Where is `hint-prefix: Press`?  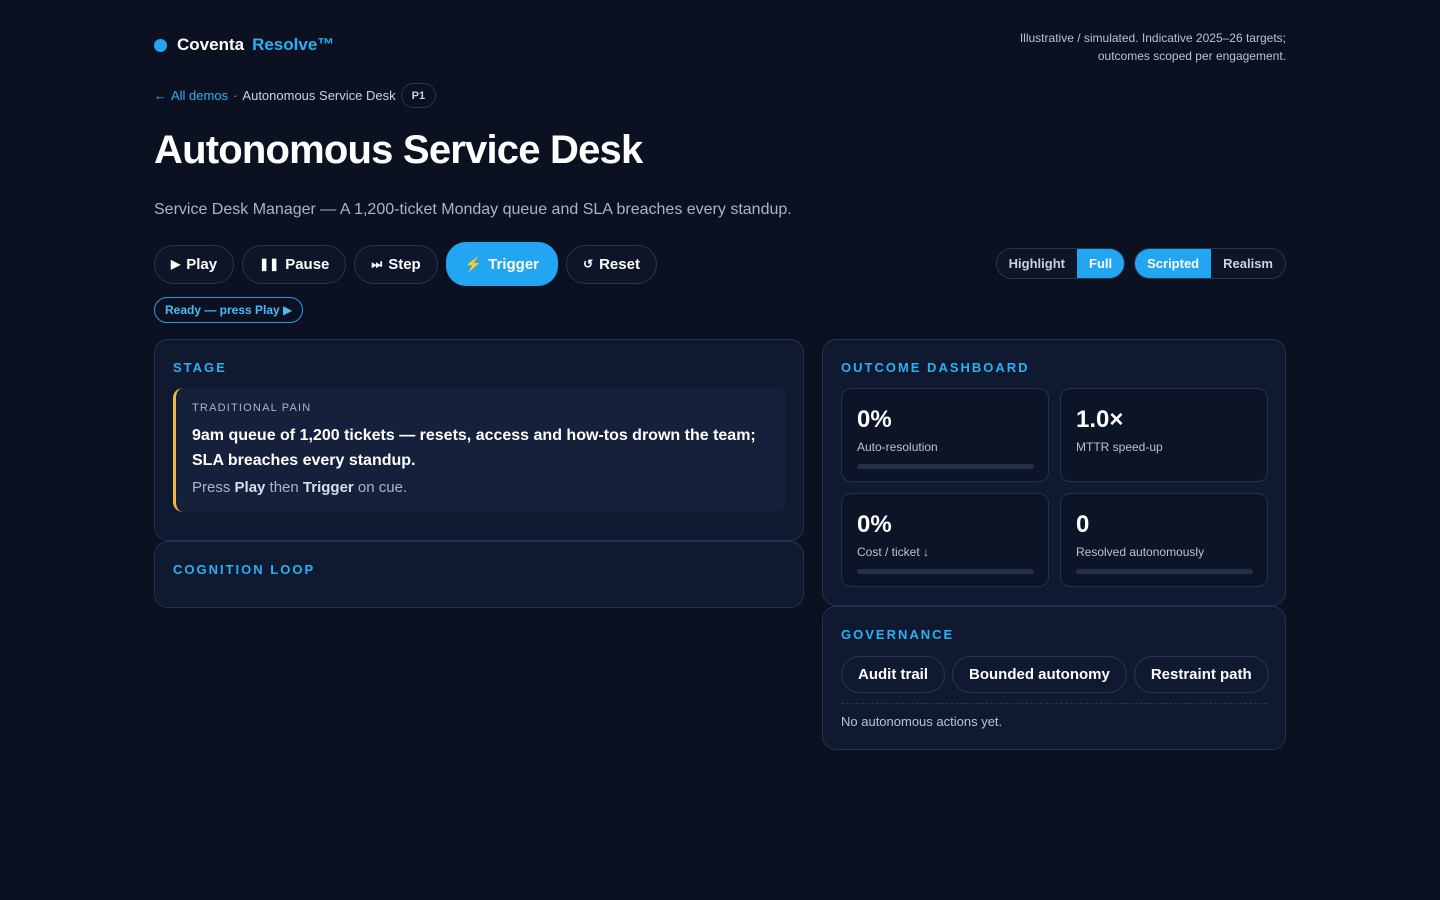
hint-prefix: Press is located at coordinates (213, 487).